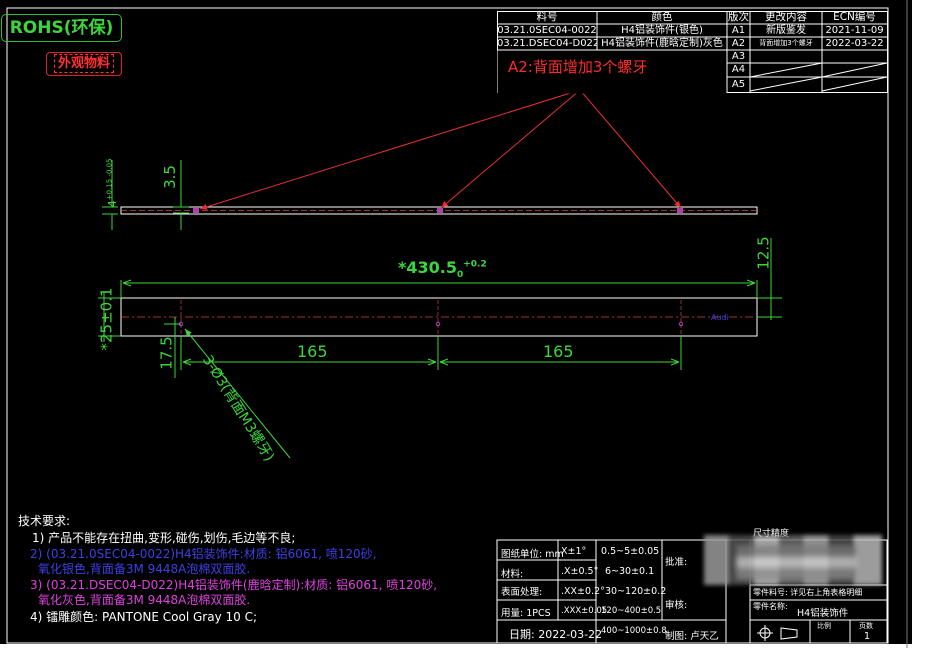  What do you see at coordinates (547, 30) in the screenshot?
I see `part-number-1: 03.21.0SEC04-0022` at bounding box center [547, 30].